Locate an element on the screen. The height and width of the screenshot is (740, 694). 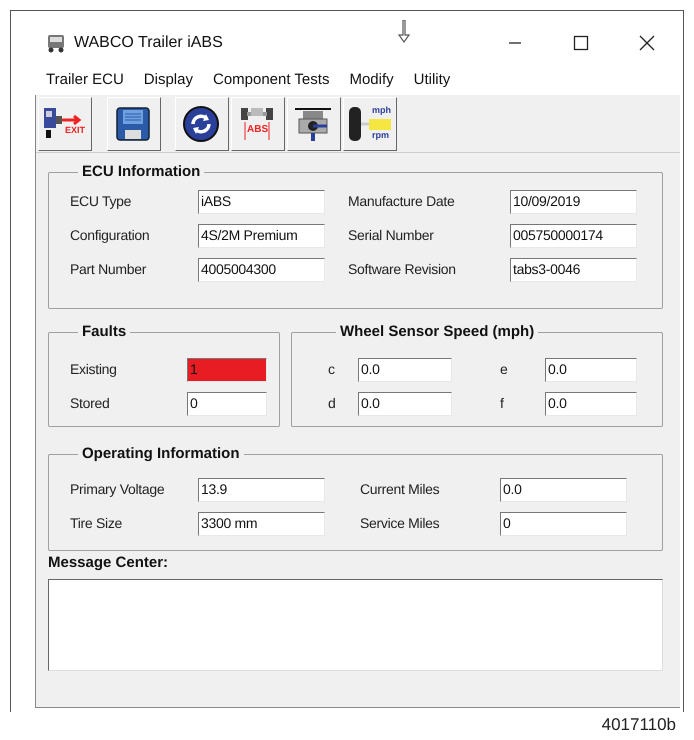
field-label: Configuration is located at coordinates (110, 235).